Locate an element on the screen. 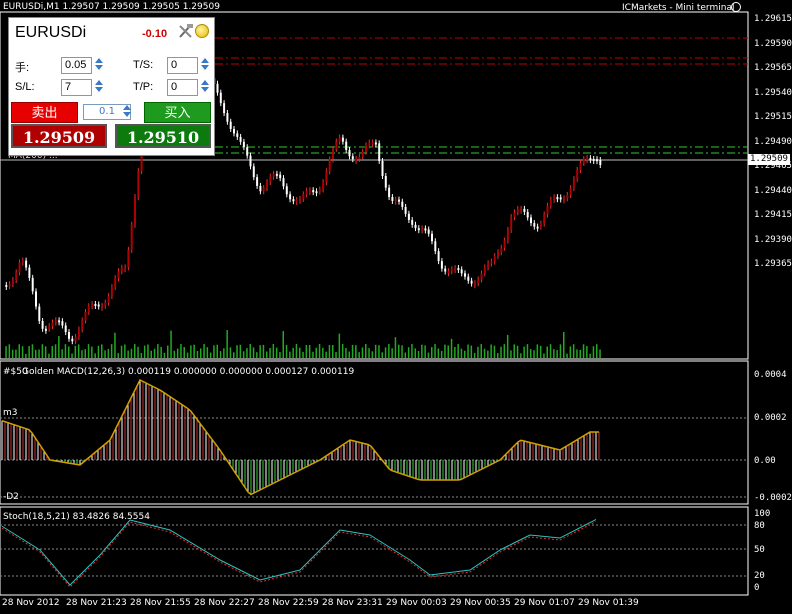 The image size is (792, 614). buy-button: 买入 is located at coordinates (177, 112).